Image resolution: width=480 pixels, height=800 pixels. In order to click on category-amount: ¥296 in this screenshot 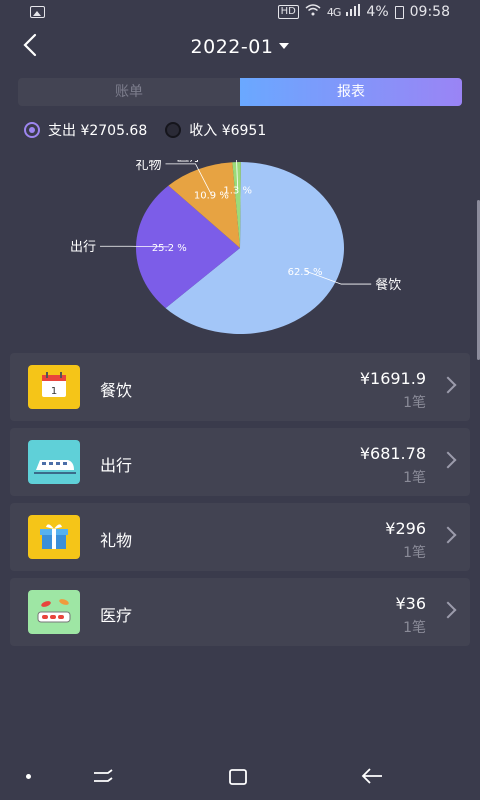, I will do `click(405, 528)`.